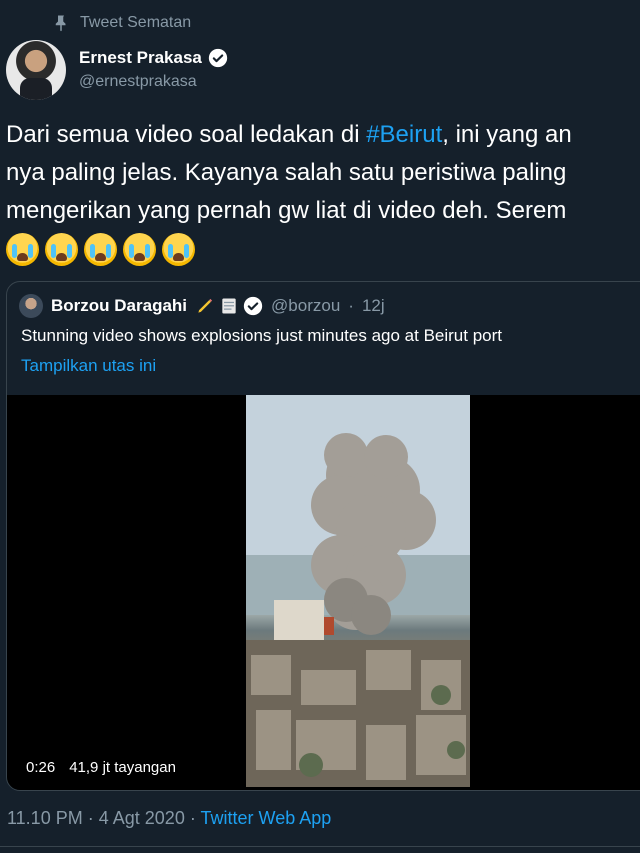  Describe the element at coordinates (117, 70) in the screenshot. I see `tweet-author: Ernest Prakasa @ernestprakasa` at that location.